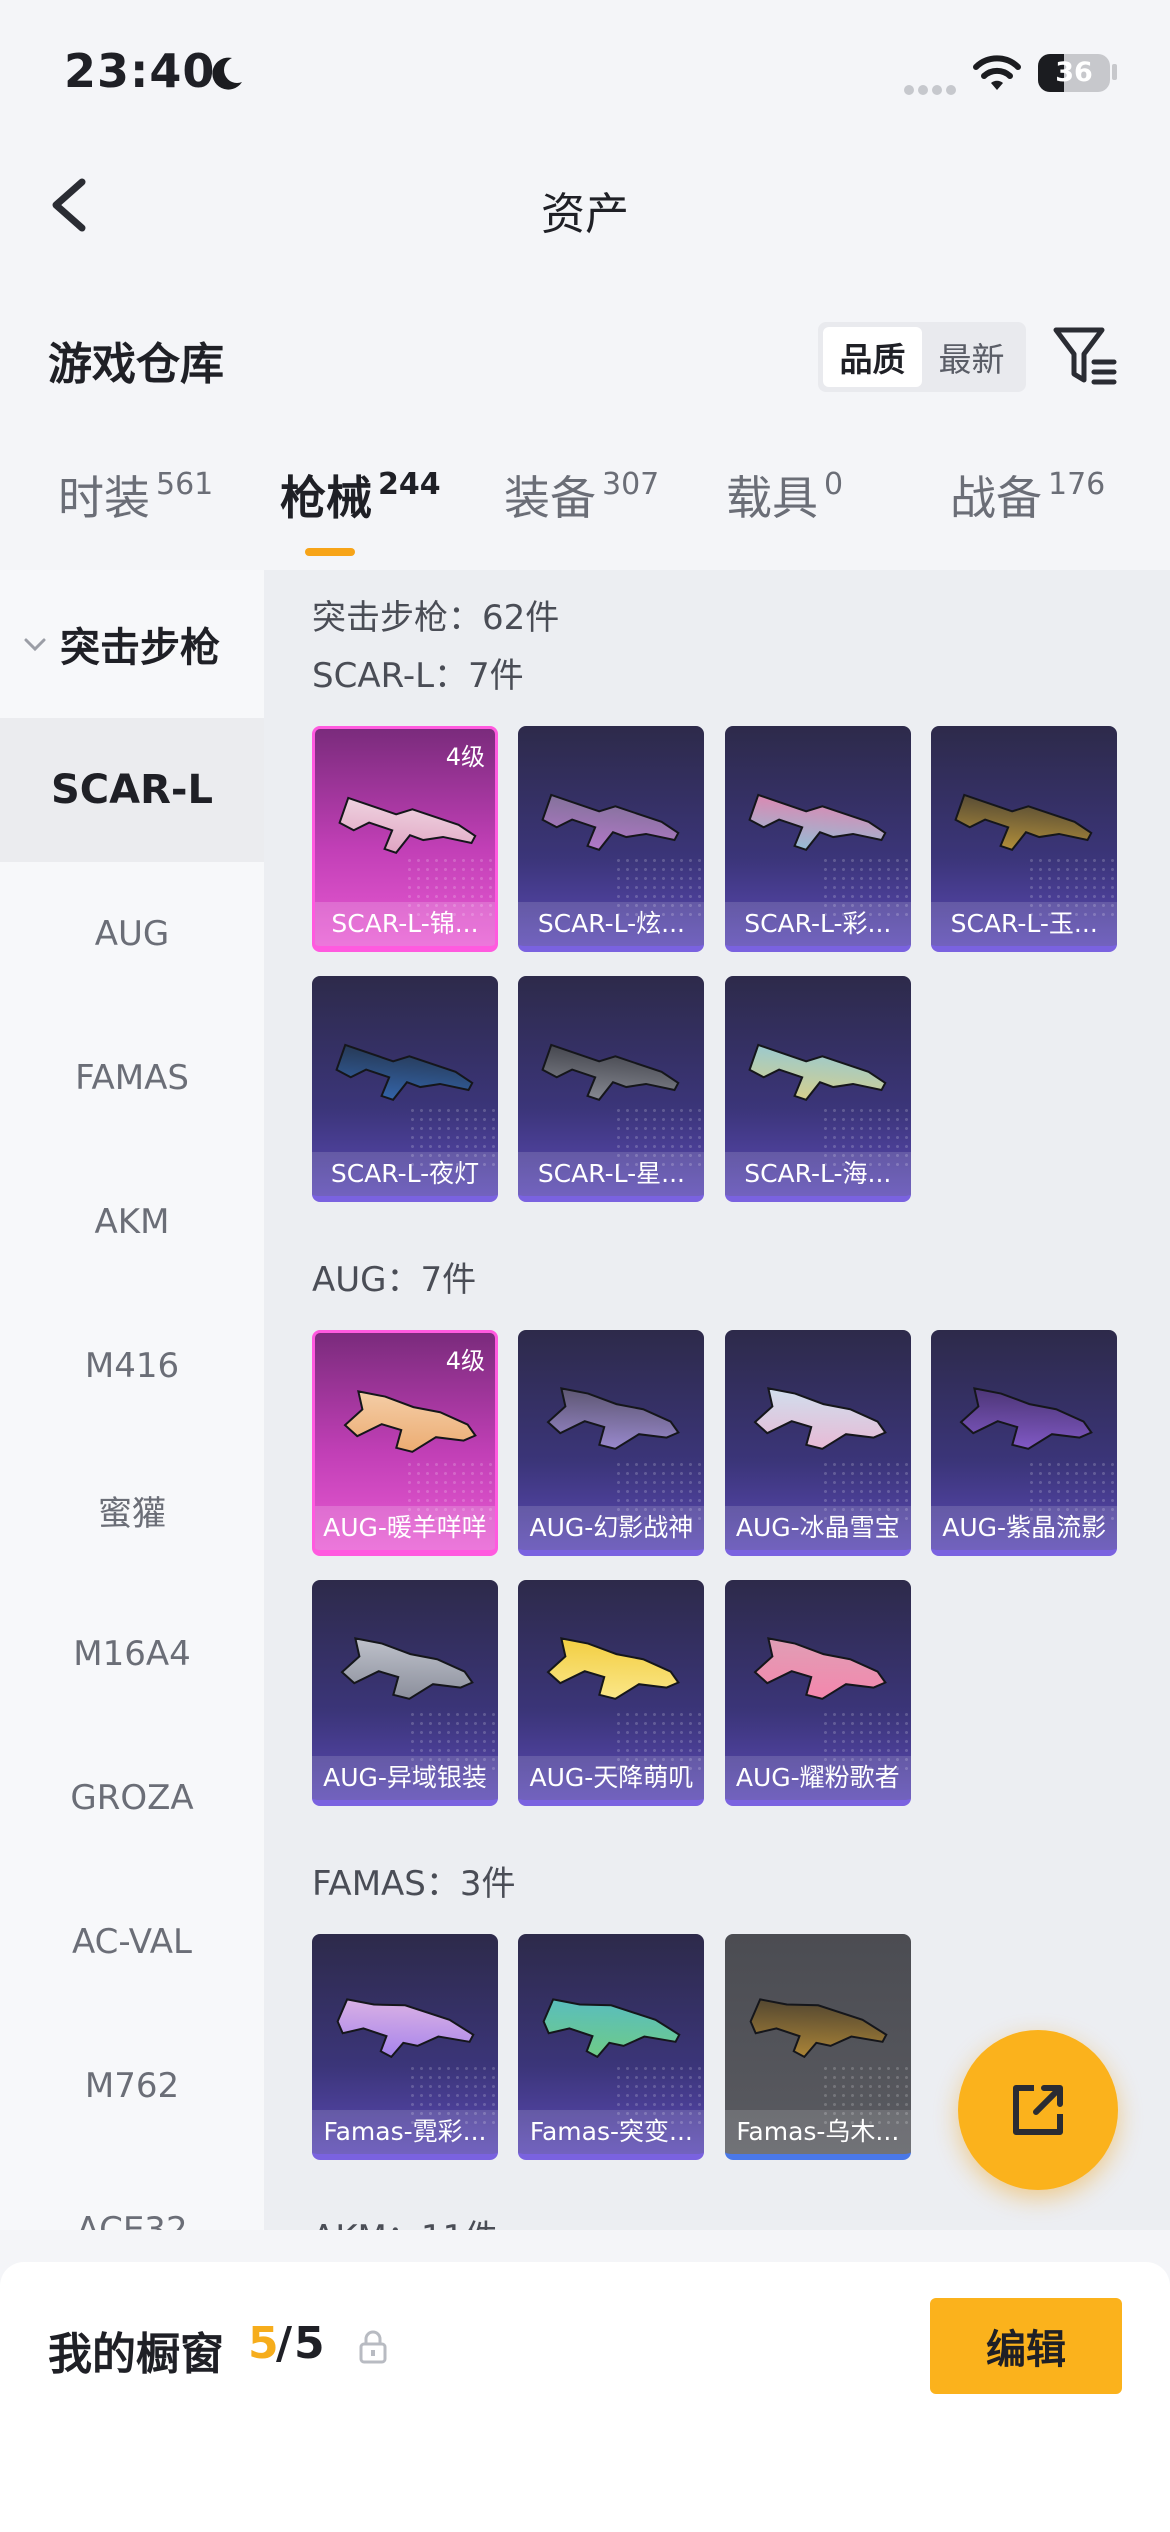 This screenshot has height=2532, width=1170. What do you see at coordinates (35, 645) in the screenshot?
I see `chevron-down-icon` at bounding box center [35, 645].